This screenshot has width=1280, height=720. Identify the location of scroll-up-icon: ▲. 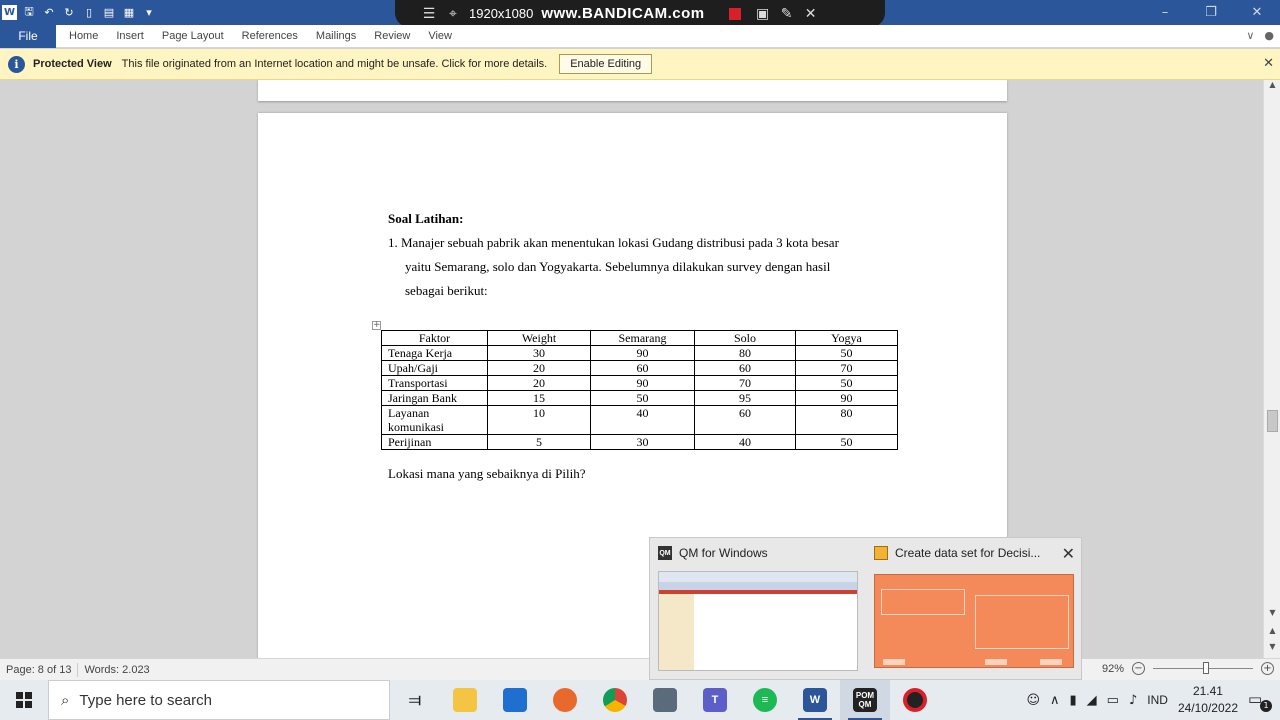
(1272, 87).